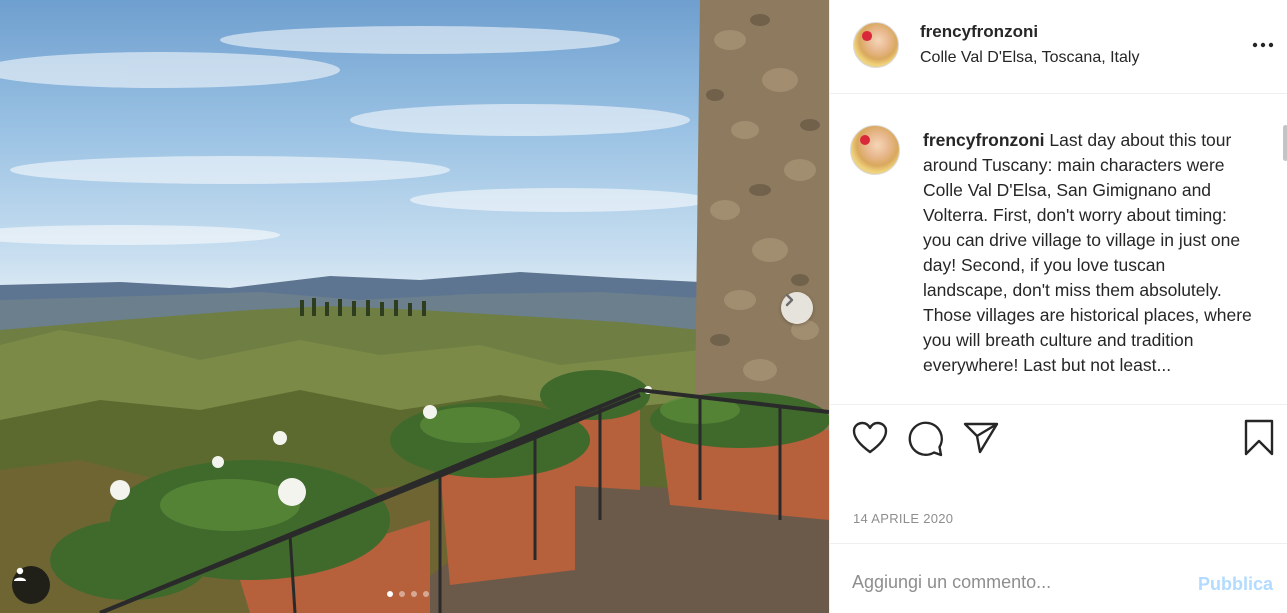 The image size is (1287, 613). What do you see at coordinates (925, 439) in the screenshot?
I see `comment-bubble-icon` at bounding box center [925, 439].